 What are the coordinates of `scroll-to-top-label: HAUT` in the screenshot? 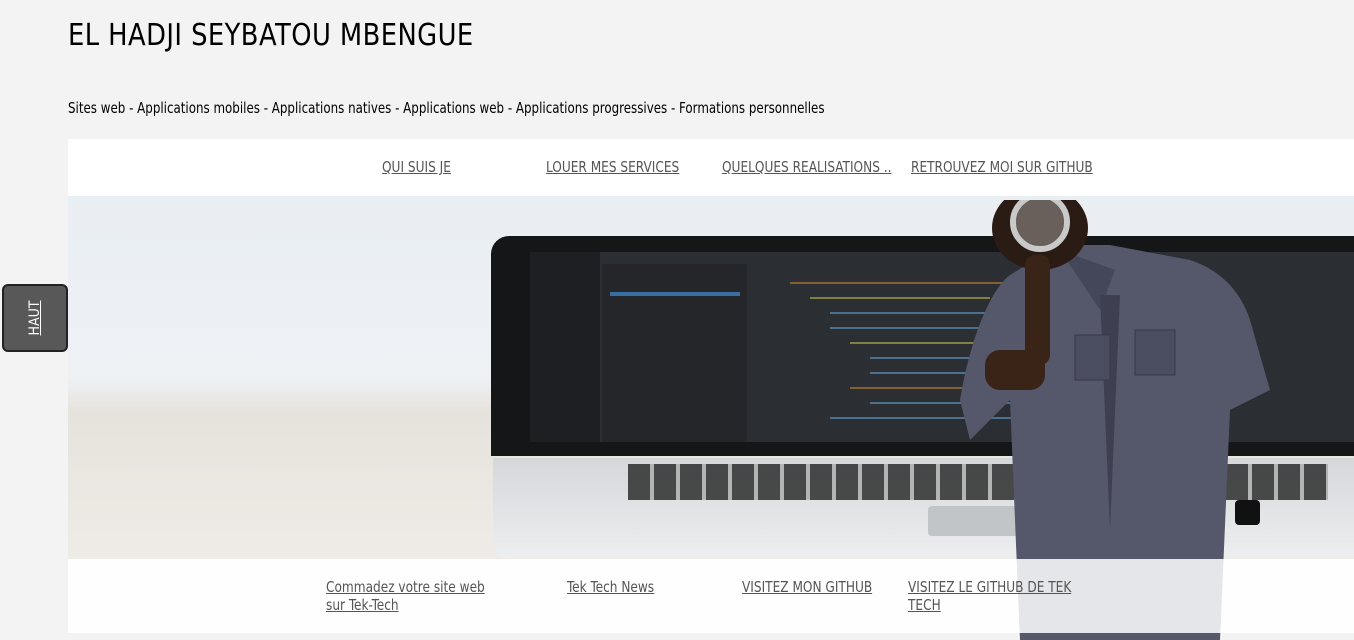 It's located at (35, 318).